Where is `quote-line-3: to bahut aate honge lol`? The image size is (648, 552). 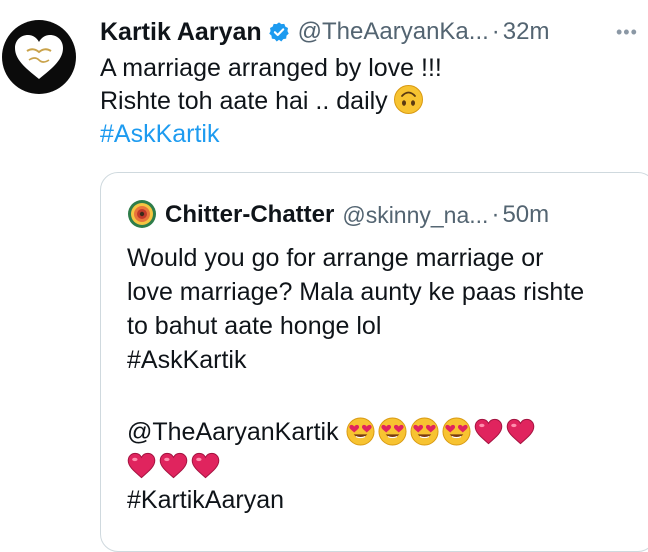 quote-line-3: to bahut aate honge lol is located at coordinates (254, 326).